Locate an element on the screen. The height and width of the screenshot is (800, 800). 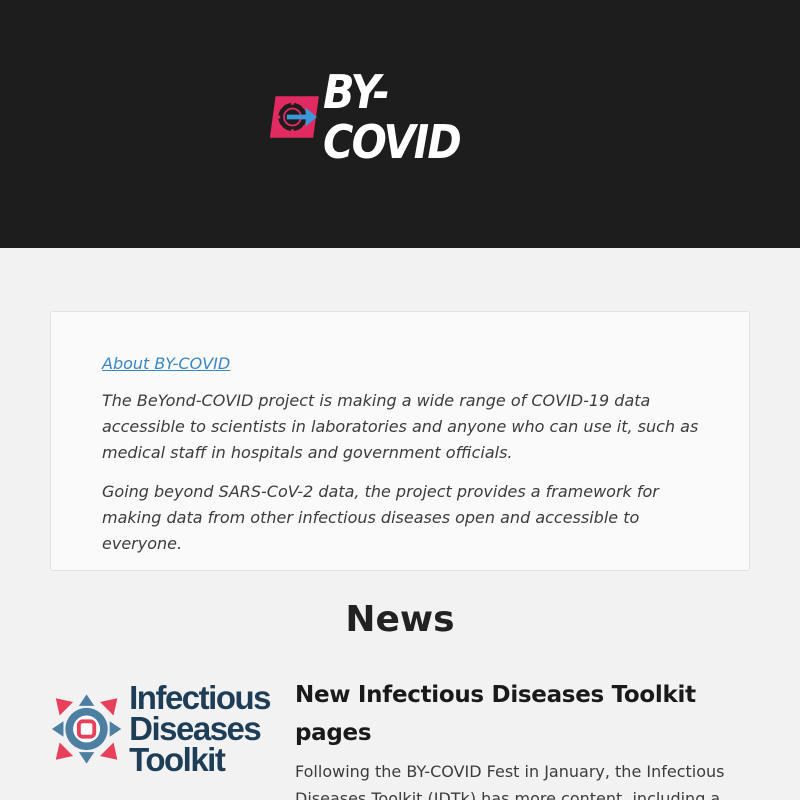
about-by-covid-link: About BY-COVID is located at coordinates (166, 364).